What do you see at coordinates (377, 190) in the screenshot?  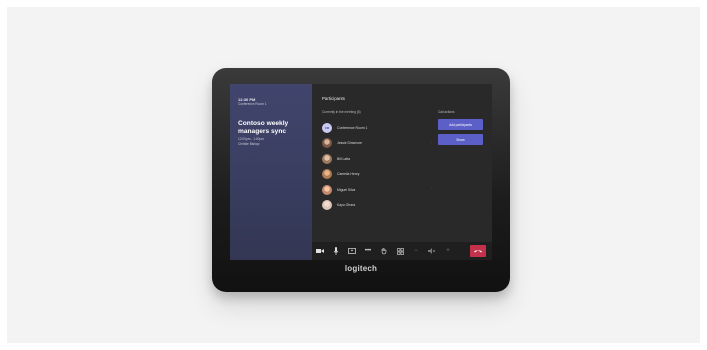 I see `participant-row: Miguel Silva ·` at bounding box center [377, 190].